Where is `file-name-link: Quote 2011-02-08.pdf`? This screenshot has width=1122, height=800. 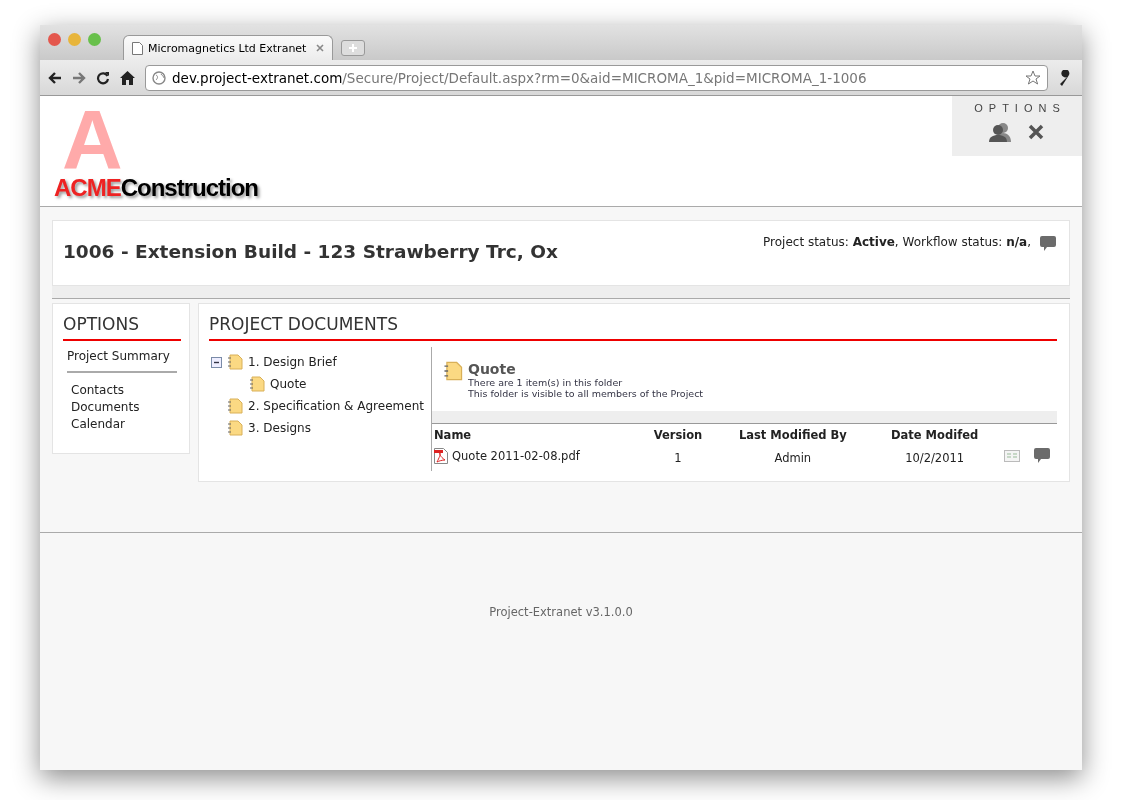
file-name-link: Quote 2011-02-08.pdf is located at coordinates (516, 456).